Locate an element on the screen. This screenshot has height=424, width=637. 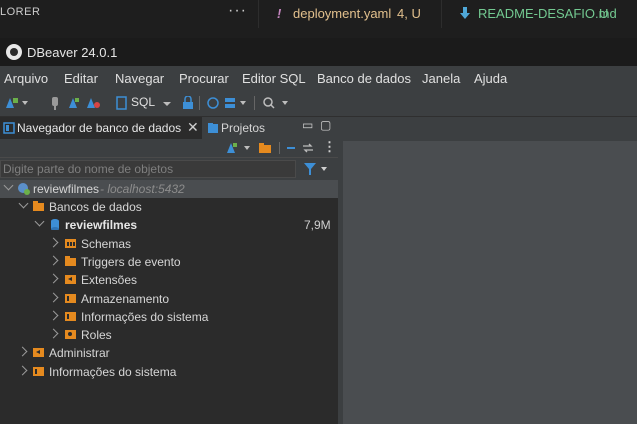
tree-item-administrar: Administrar is located at coordinates (169, 353).